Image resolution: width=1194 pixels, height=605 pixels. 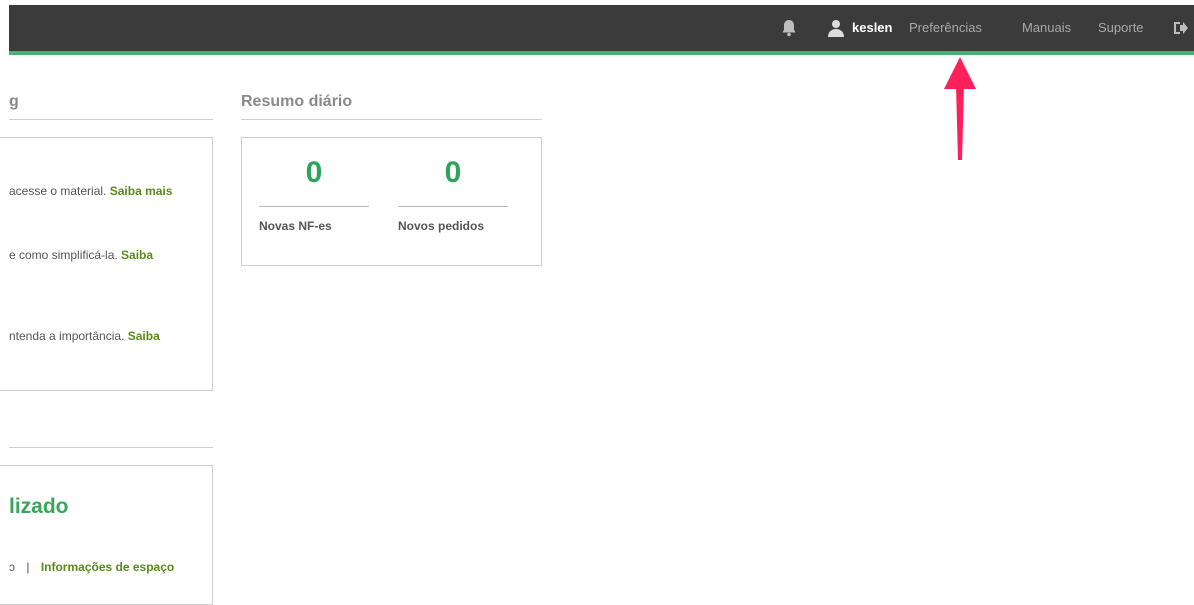 What do you see at coordinates (111, 447) in the screenshot?
I see `storage-title-rule` at bounding box center [111, 447].